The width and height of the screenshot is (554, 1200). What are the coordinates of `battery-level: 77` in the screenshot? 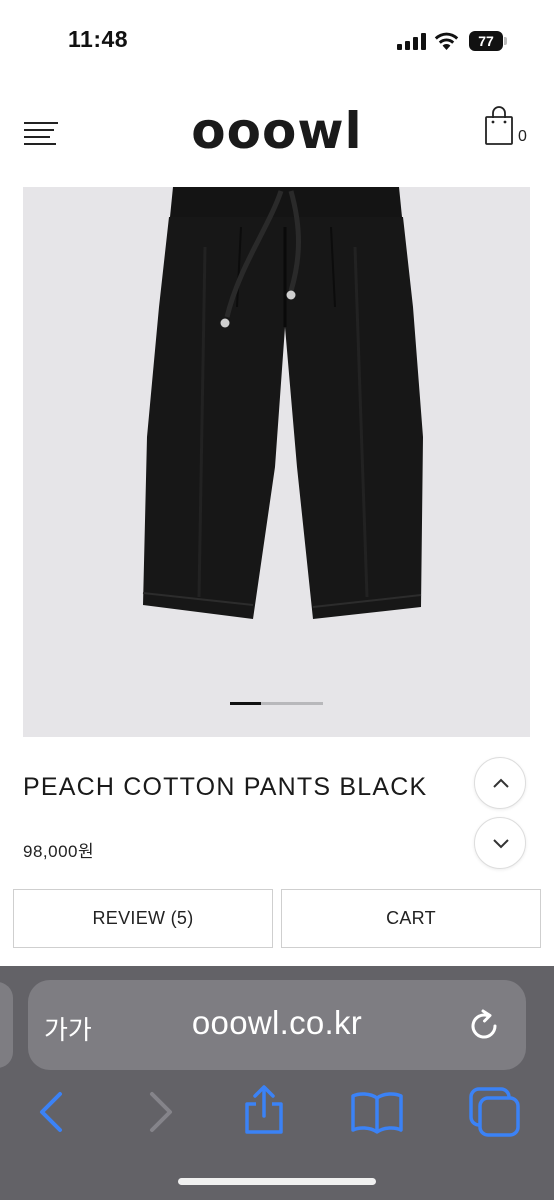 It's located at (486, 41).